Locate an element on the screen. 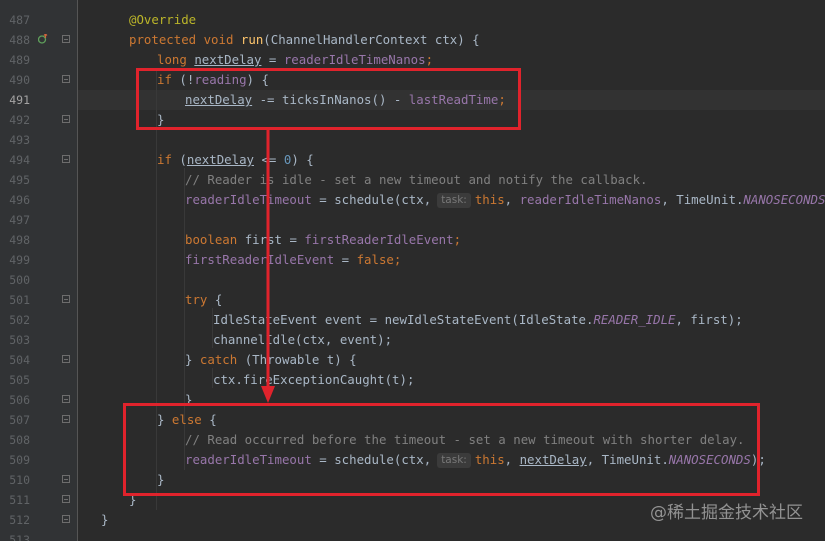  code-line: firstReaderIdleEvent = false; is located at coordinates (451, 260).